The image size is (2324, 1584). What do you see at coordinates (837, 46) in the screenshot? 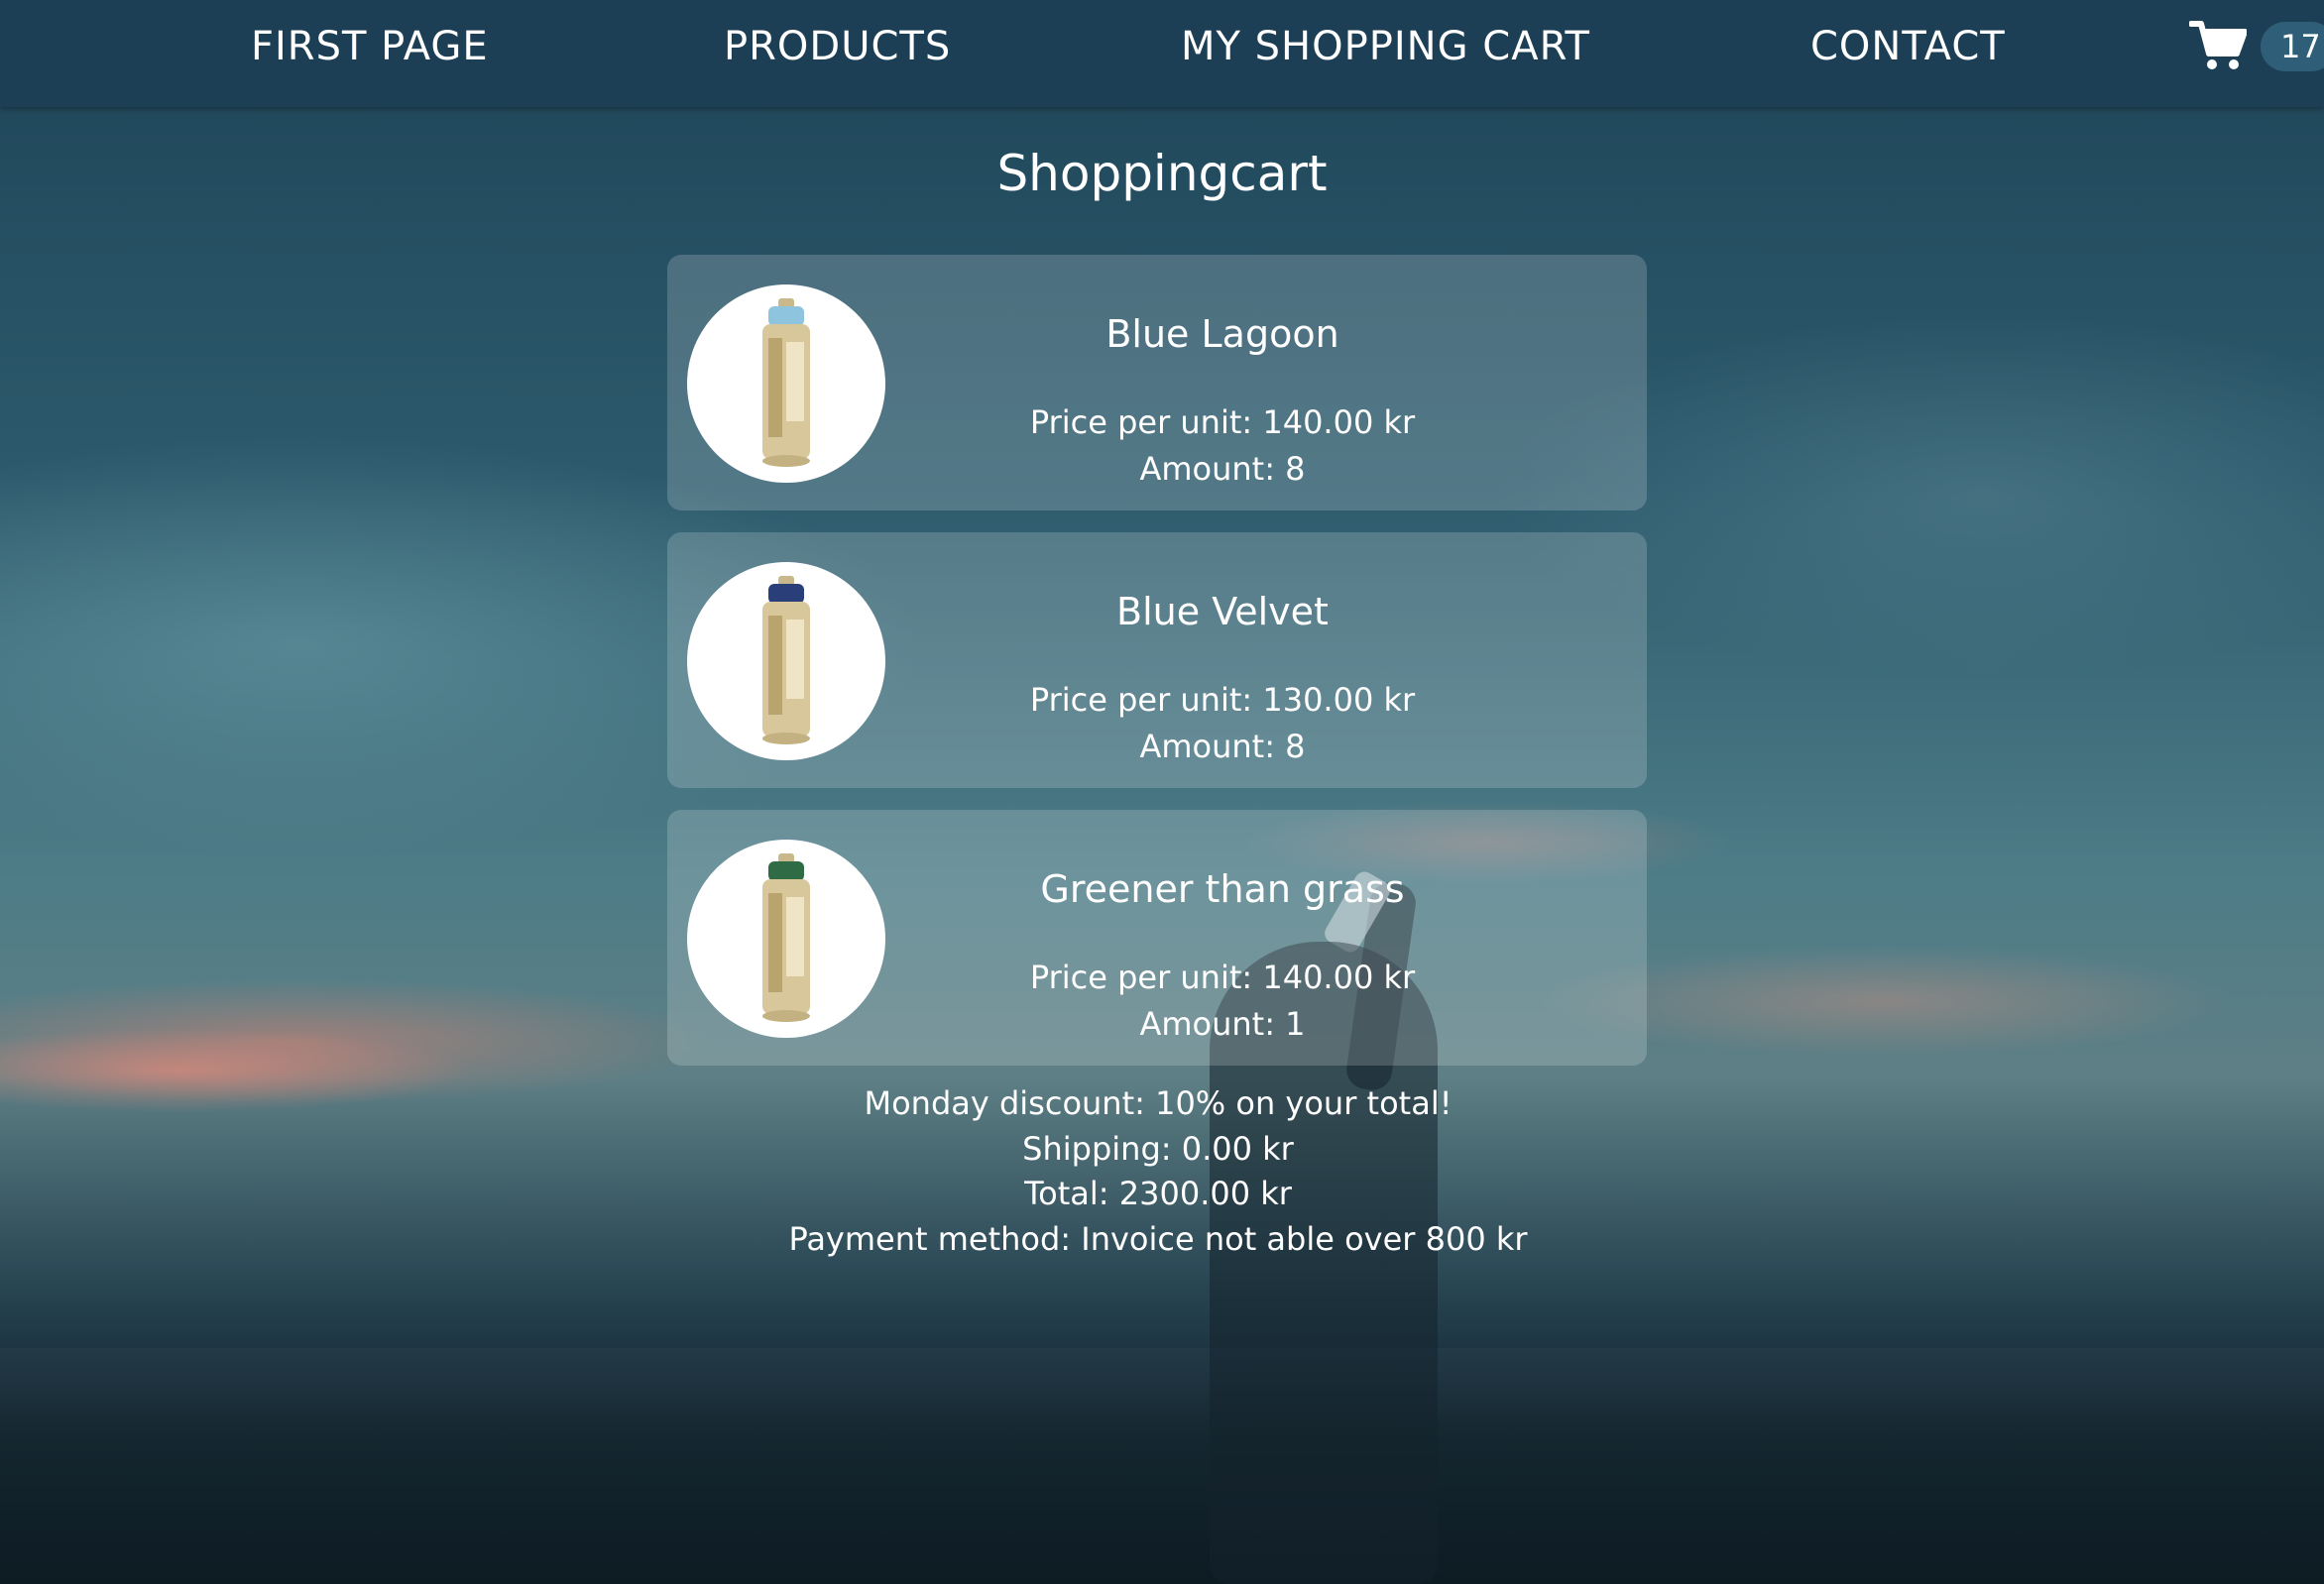
I see `nav-products: PRODUCTS` at bounding box center [837, 46].